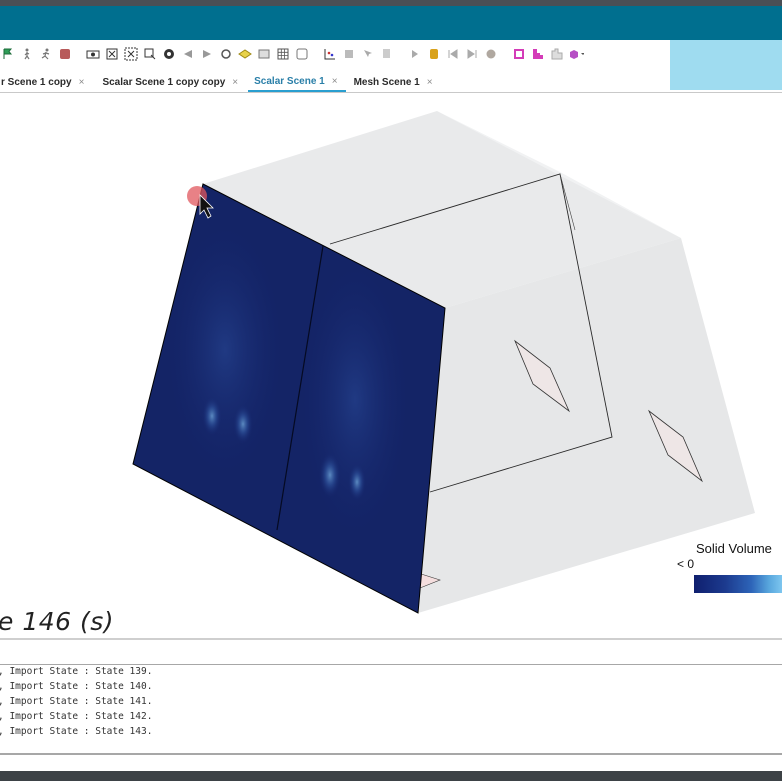 The image size is (782, 781). I want to click on console-line: , Import State : State 141., so click(76, 701).